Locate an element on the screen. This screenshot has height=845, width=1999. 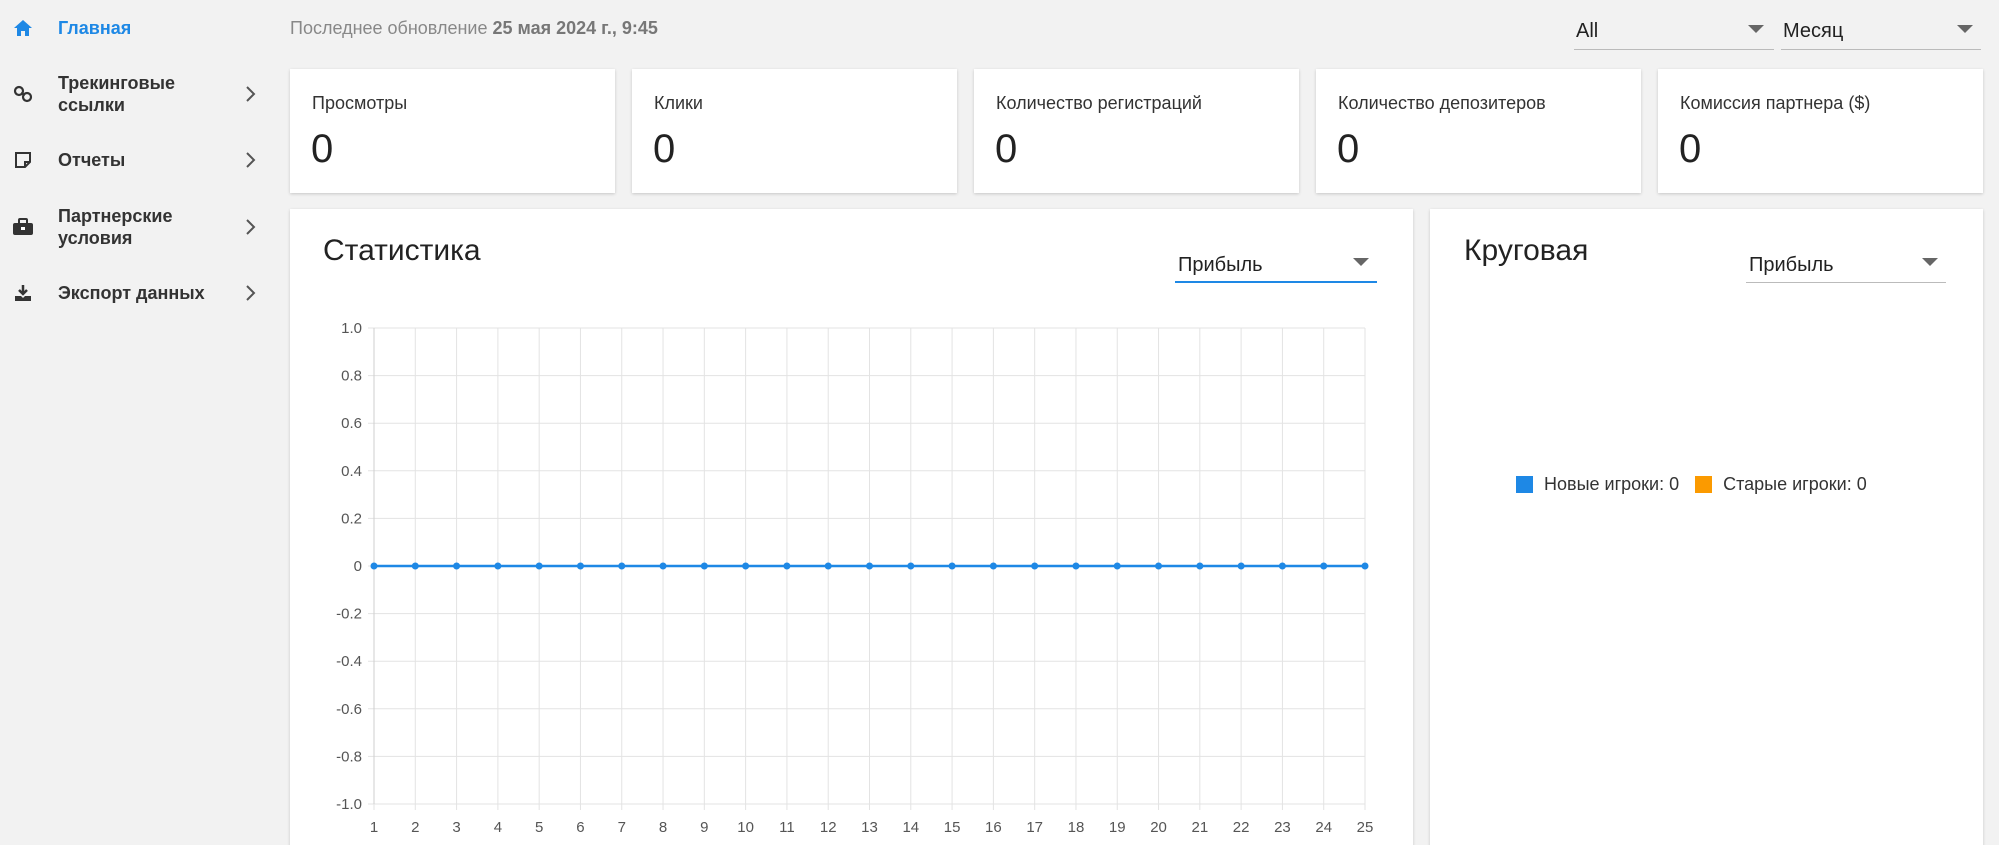
filter-select: All is located at coordinates (1674, 30).